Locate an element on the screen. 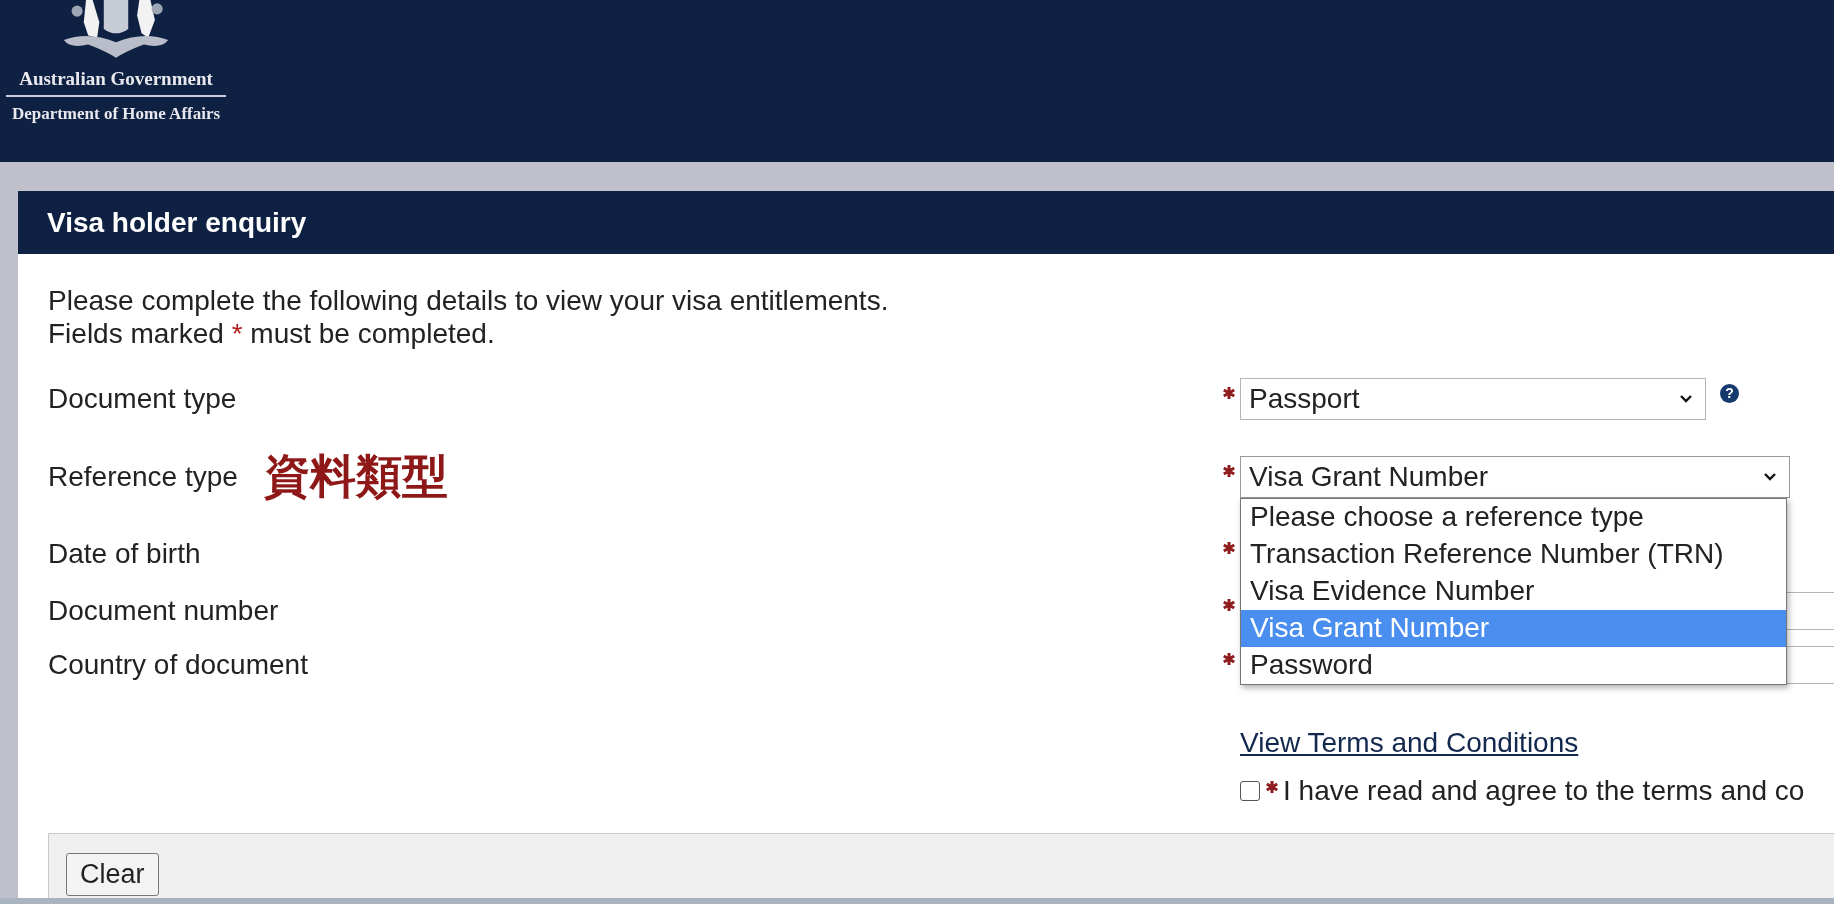 This screenshot has height=904, width=1834. field-label: Country of document is located at coordinates (178, 665).